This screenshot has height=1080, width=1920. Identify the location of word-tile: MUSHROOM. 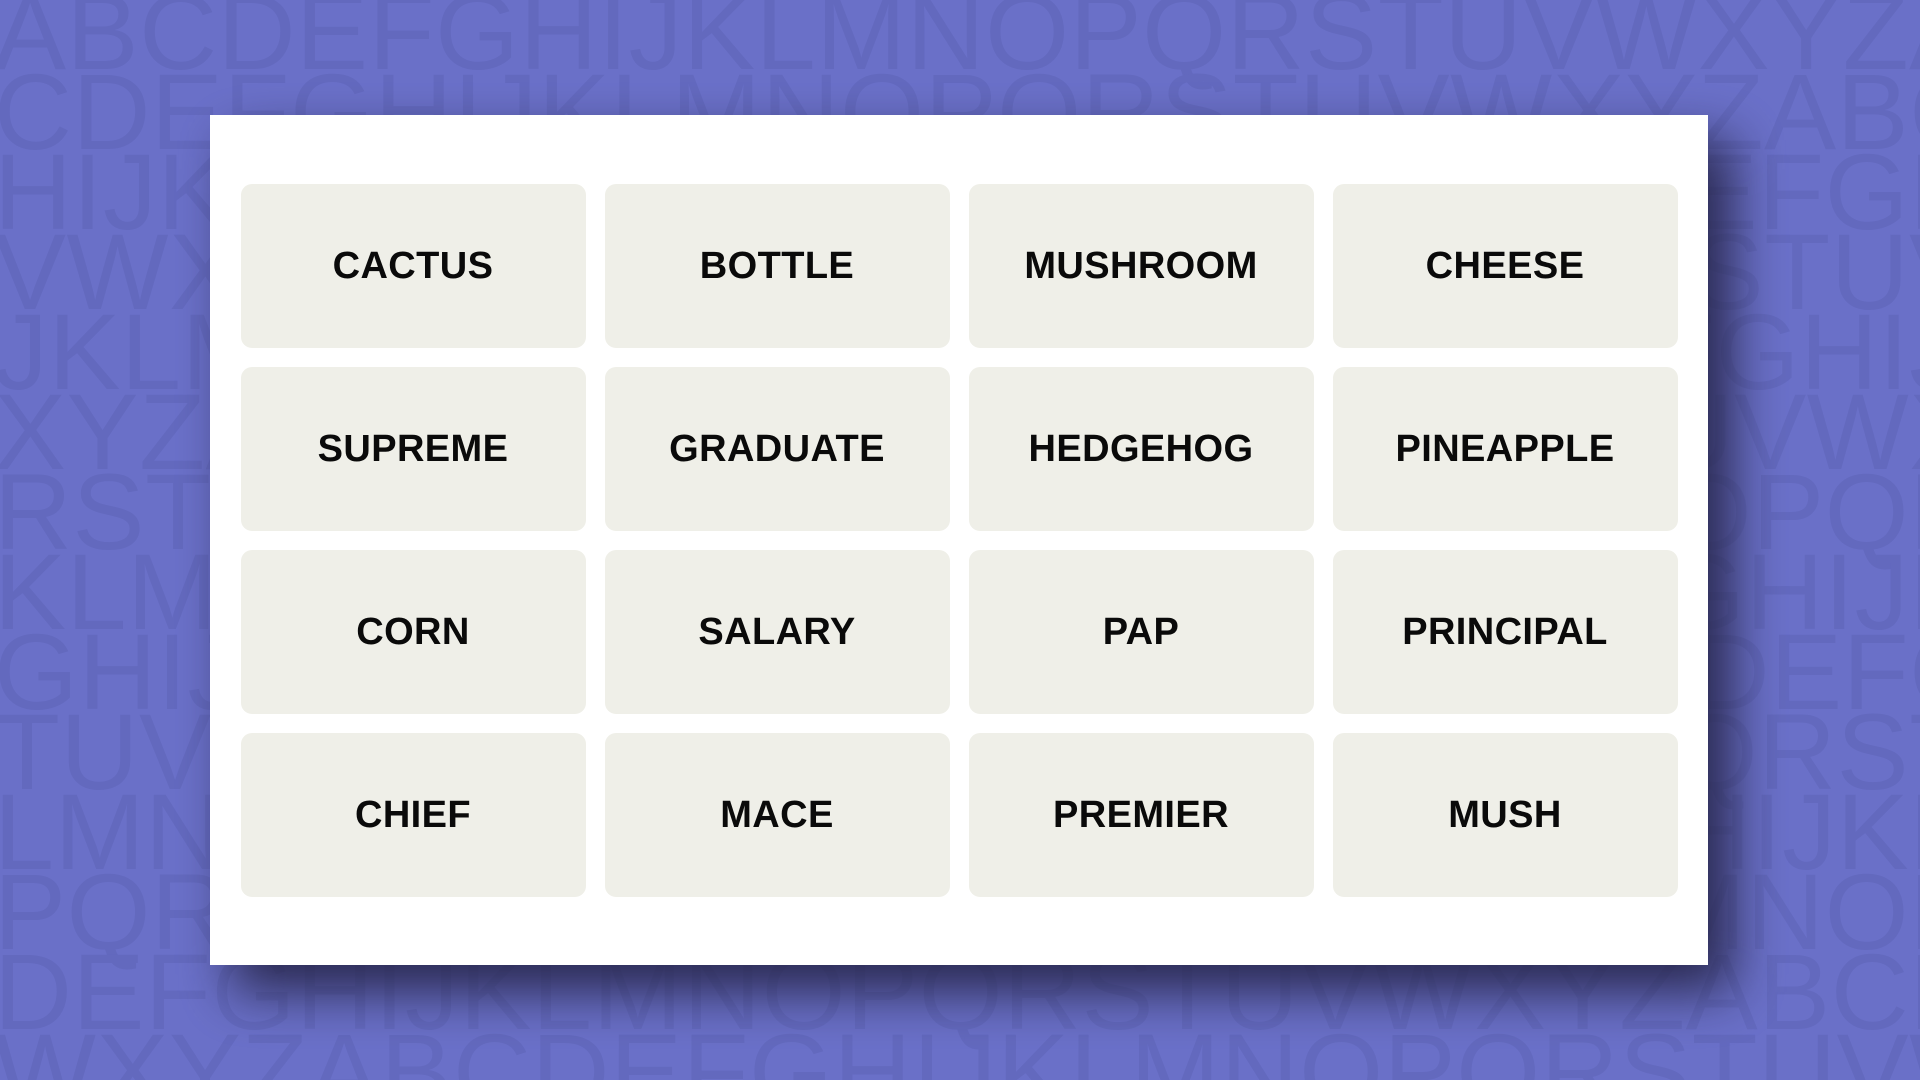
(1141, 265).